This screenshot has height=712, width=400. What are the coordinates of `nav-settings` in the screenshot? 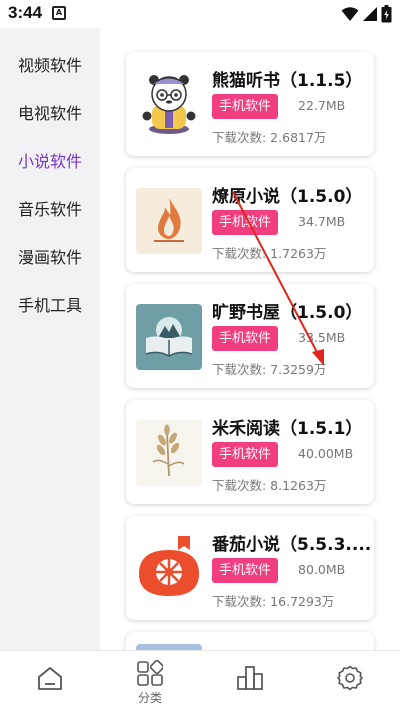 It's located at (350, 681).